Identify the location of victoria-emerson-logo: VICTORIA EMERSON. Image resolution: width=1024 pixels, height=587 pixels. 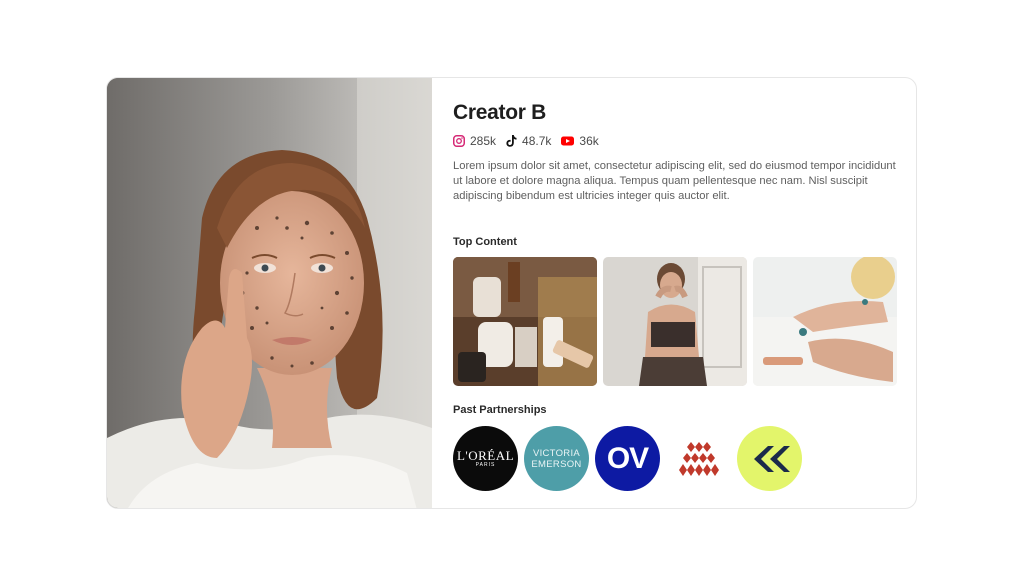
(556, 458).